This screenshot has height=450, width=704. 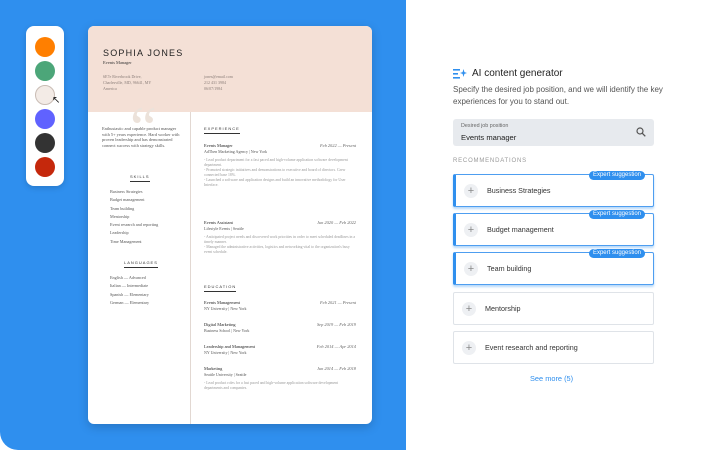 What do you see at coordinates (337, 145) in the screenshot?
I see `entry-date: Feb 2022 — Present` at bounding box center [337, 145].